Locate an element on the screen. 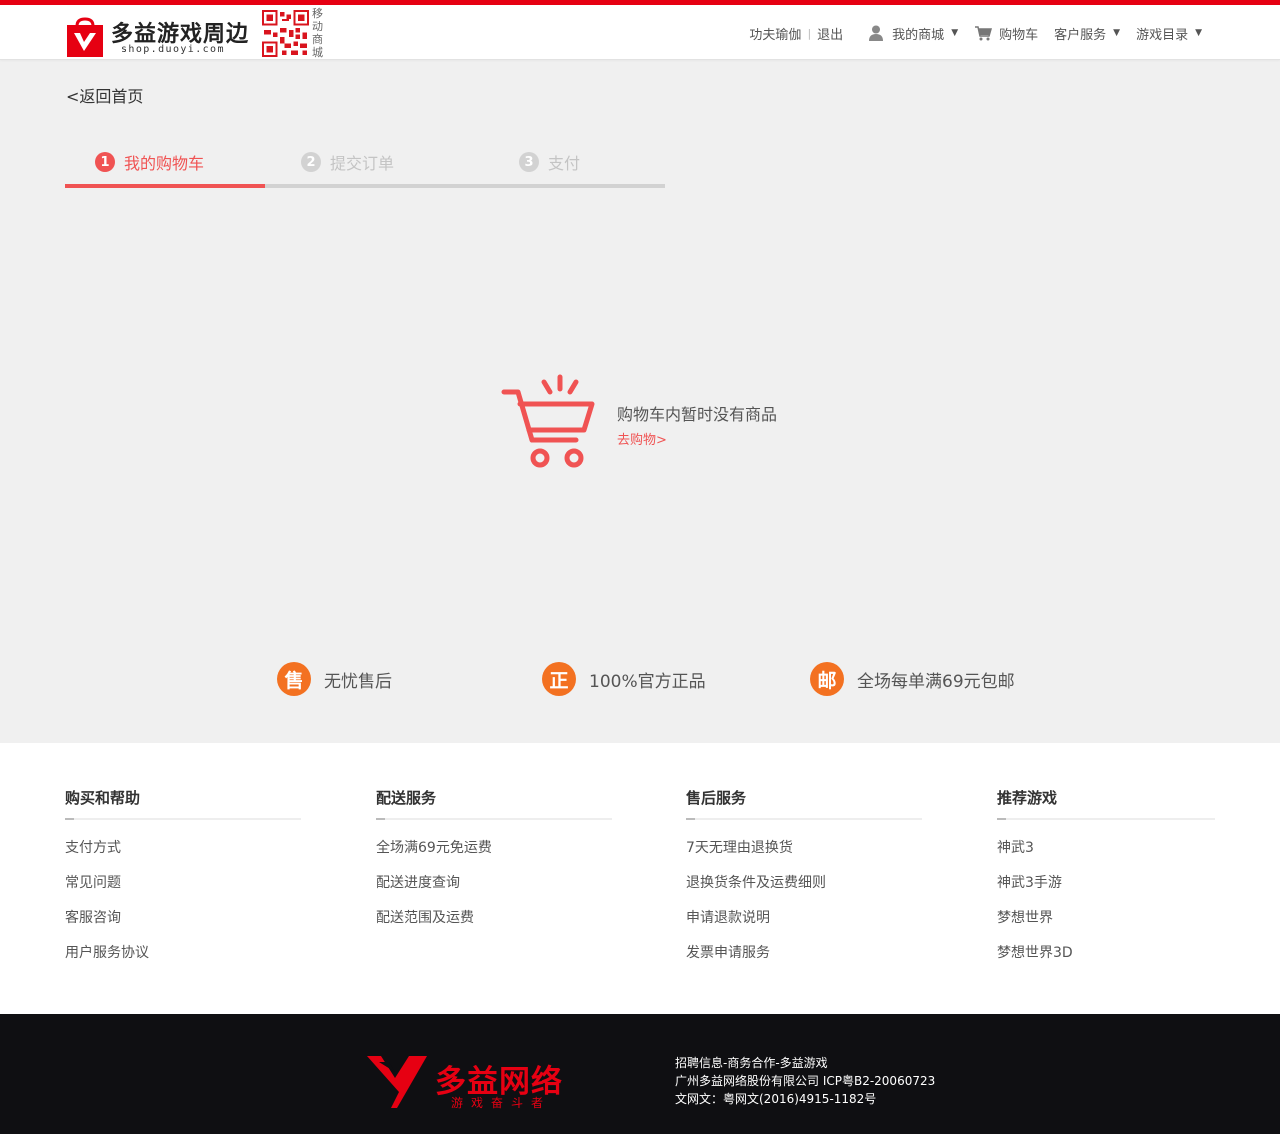  my-mall-menu: 我的商城 ▼ is located at coordinates (912, 33).